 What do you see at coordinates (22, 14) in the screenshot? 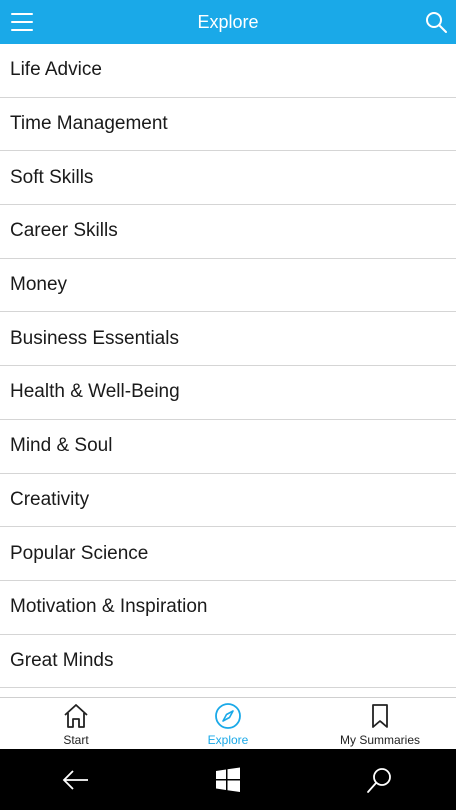
I see `hamburger-icon` at bounding box center [22, 14].